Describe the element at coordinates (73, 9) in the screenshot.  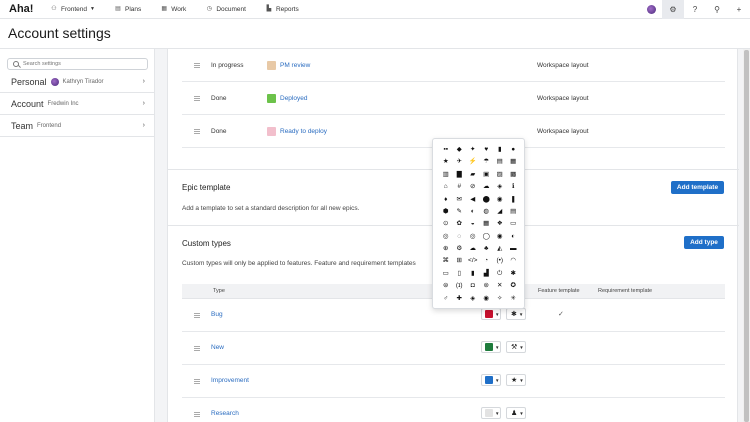
I see `workspace-switcher: ⚇ Frontend ▼` at that location.